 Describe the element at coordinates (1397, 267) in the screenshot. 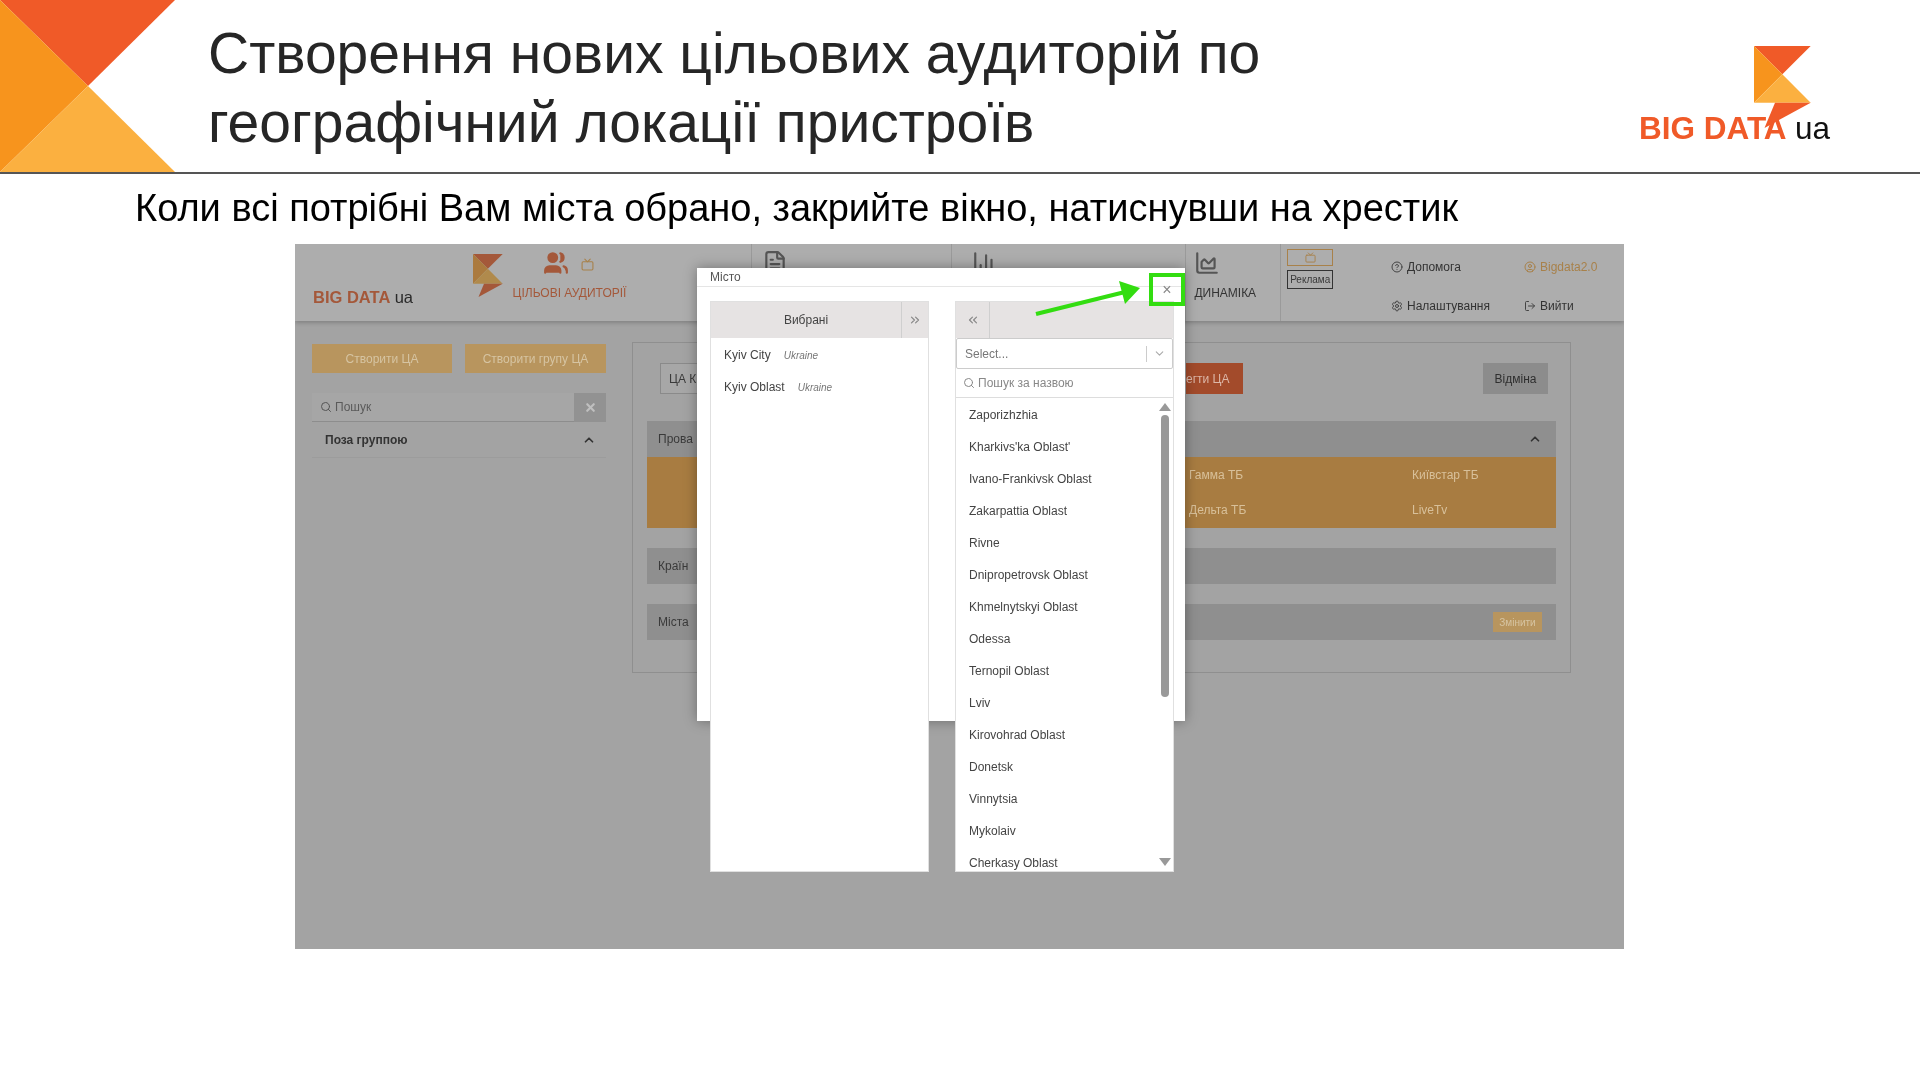

I see `help-icon` at that location.